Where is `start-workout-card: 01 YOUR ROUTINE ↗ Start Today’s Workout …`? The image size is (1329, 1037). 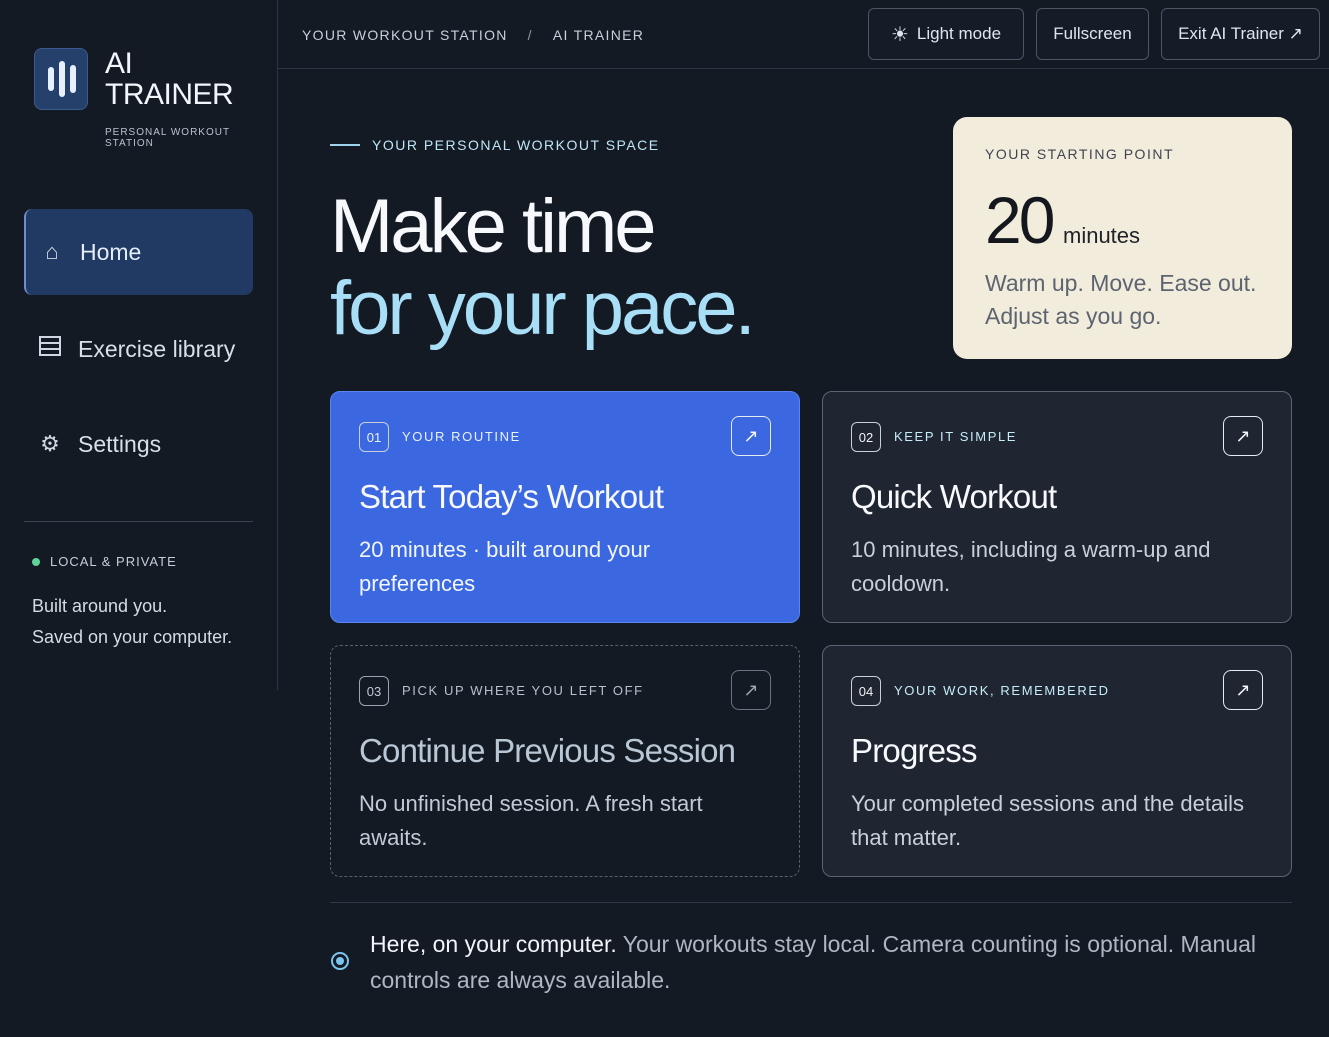
start-workout-card: 01 YOUR ROUTINE ↗ Start Today’s Workout … is located at coordinates (565, 507).